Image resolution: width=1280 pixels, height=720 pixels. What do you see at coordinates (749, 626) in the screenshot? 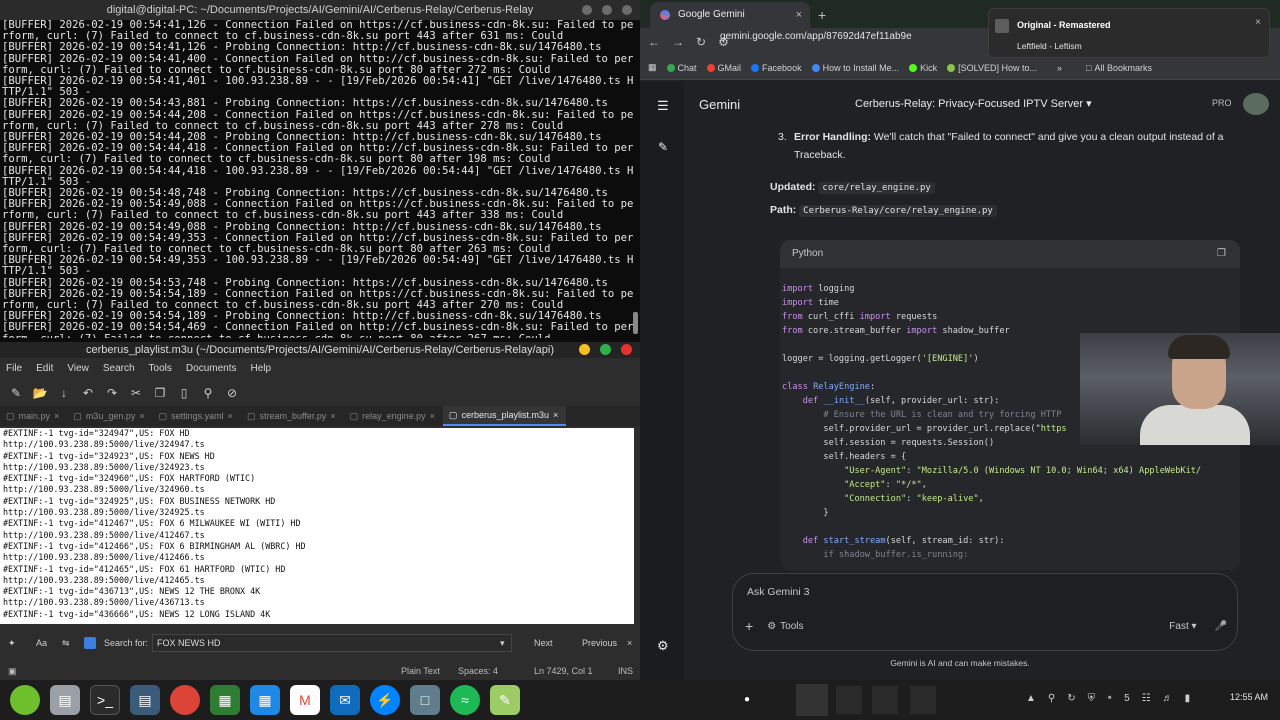
I see `add-icon: +` at bounding box center [749, 626].